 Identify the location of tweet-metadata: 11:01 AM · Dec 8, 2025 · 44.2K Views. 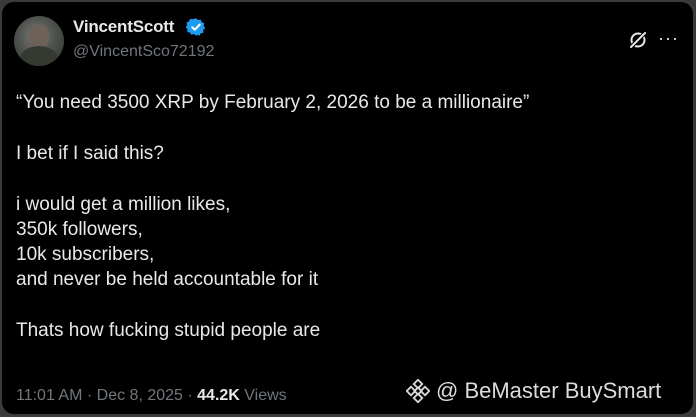
(151, 396).